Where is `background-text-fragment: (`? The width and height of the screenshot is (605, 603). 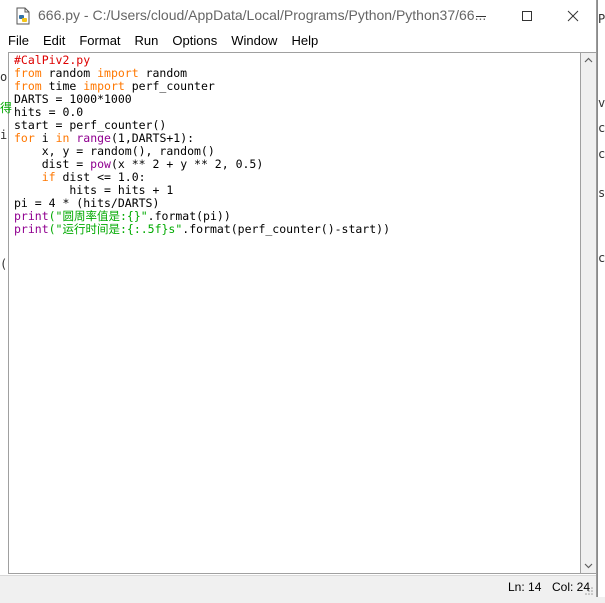
background-text-fragment: ( is located at coordinates (4, 264).